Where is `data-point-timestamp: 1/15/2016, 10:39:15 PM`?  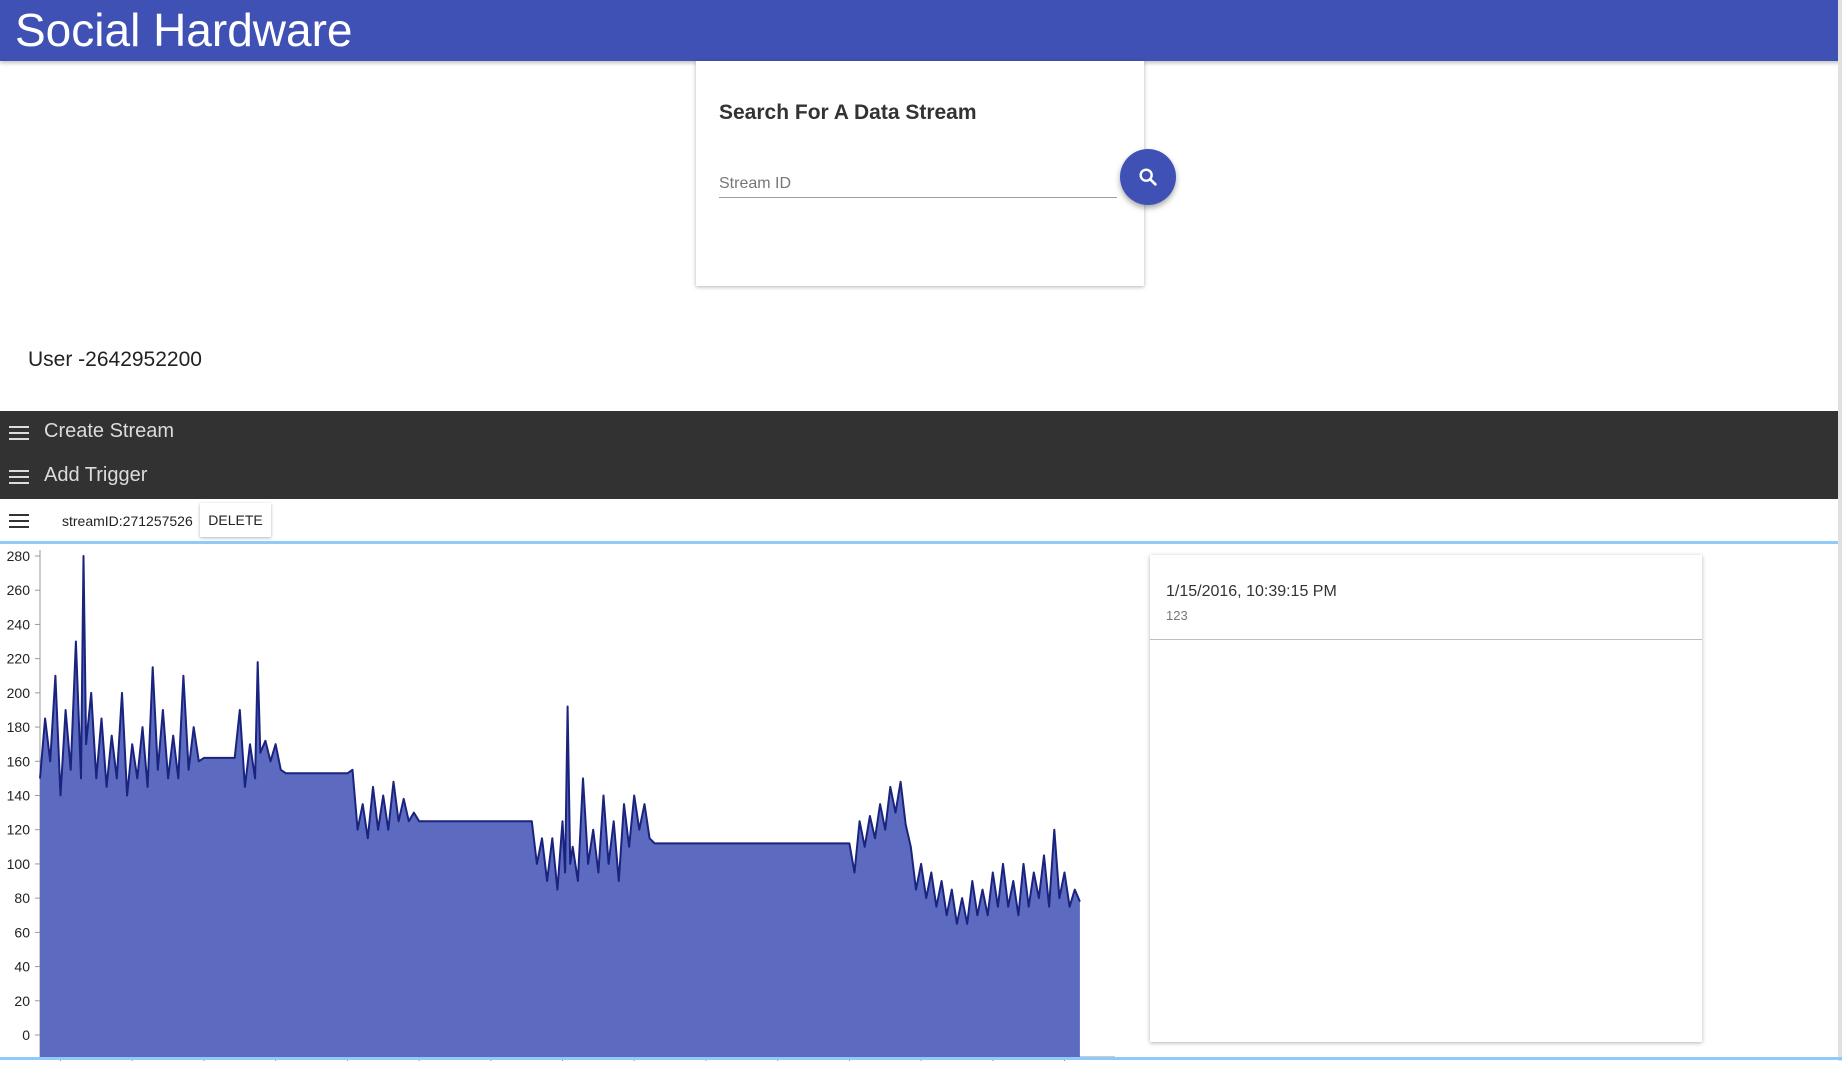
data-point-timestamp: 1/15/2016, 10:39:15 PM is located at coordinates (1251, 591).